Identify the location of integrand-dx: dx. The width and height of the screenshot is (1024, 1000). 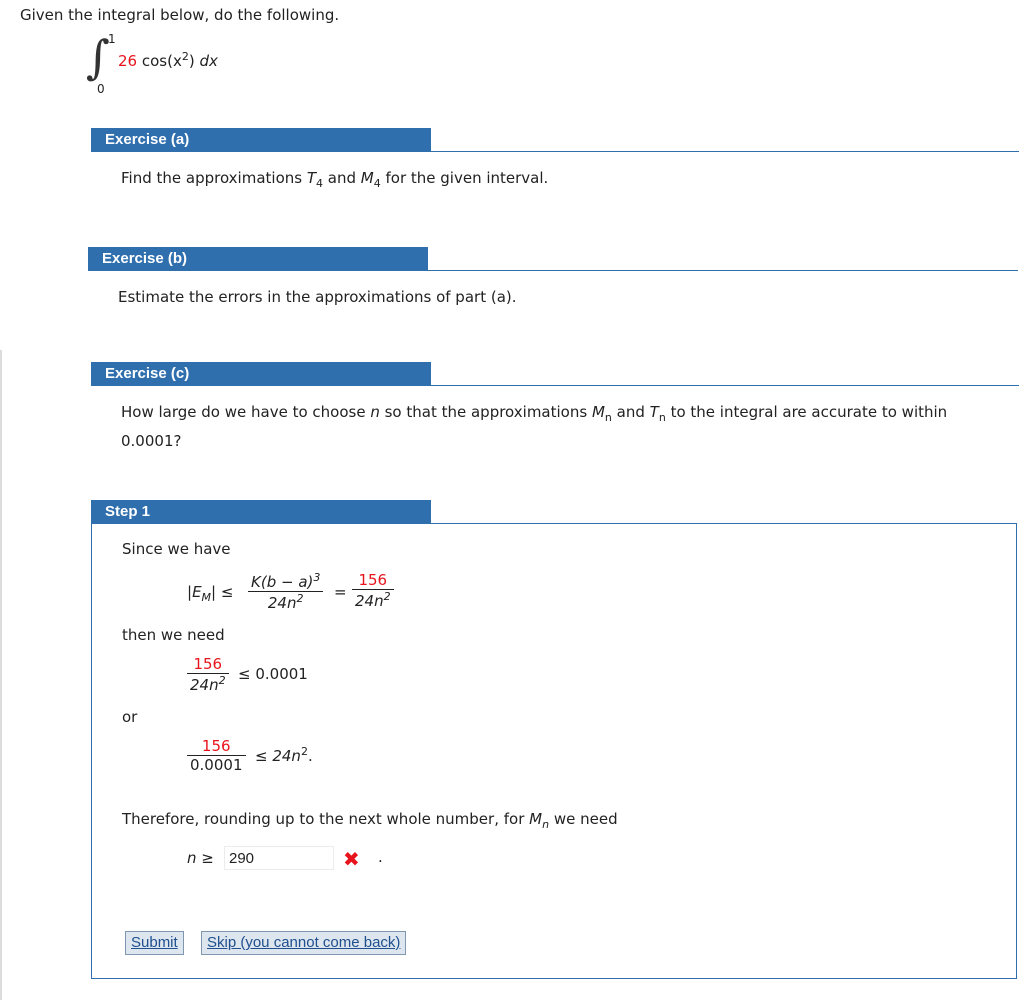
(208, 61).